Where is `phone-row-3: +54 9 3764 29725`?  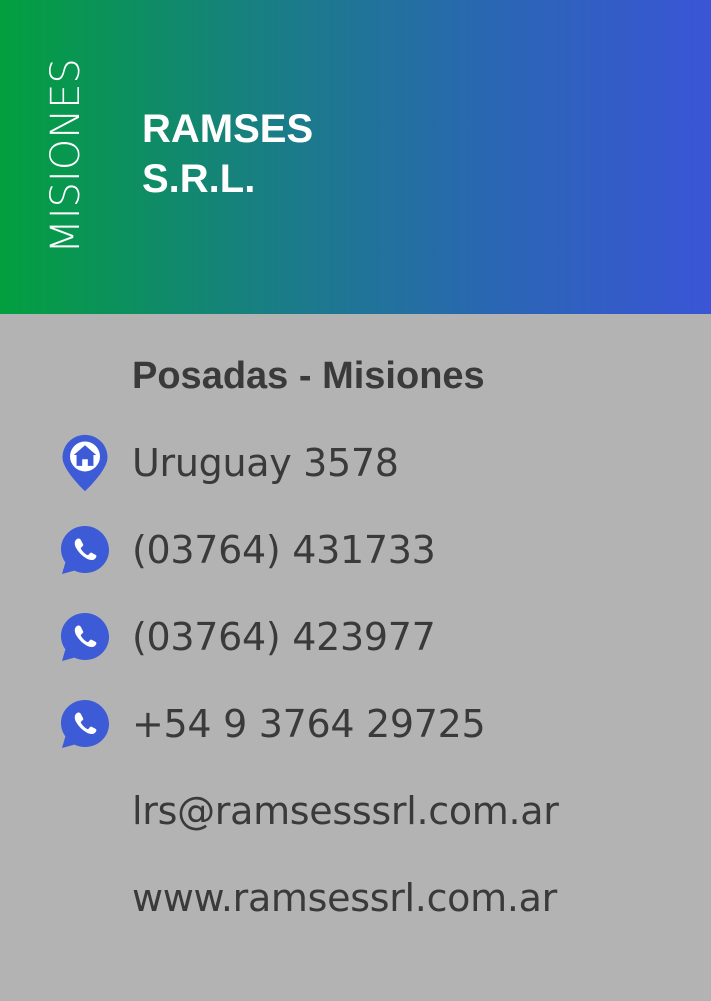
phone-row-3: +54 9 3764 29725 is located at coordinates (355, 724).